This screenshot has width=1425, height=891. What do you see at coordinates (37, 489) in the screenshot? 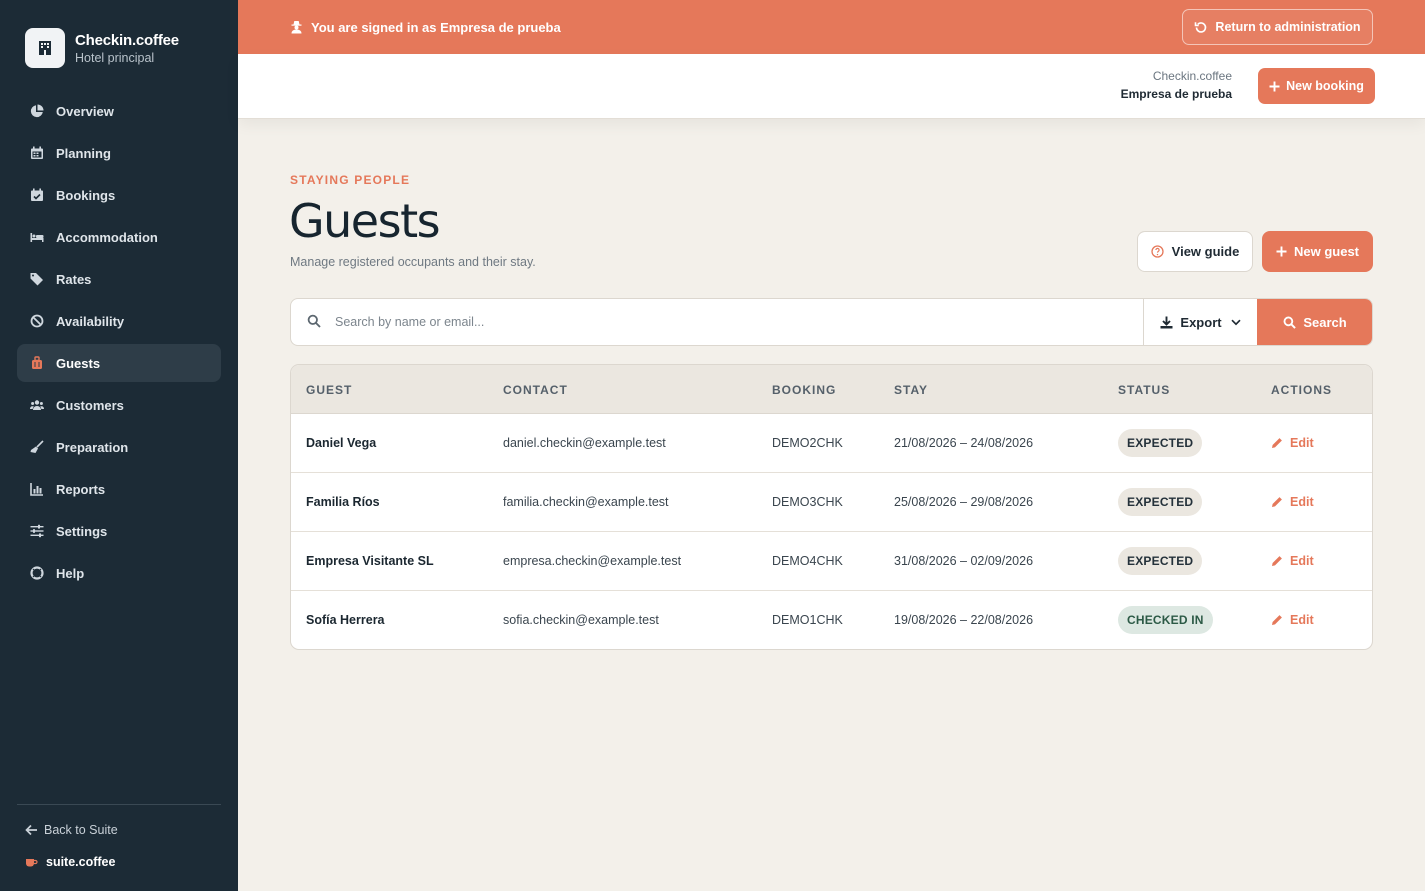
I see `bar-chart-icon` at bounding box center [37, 489].